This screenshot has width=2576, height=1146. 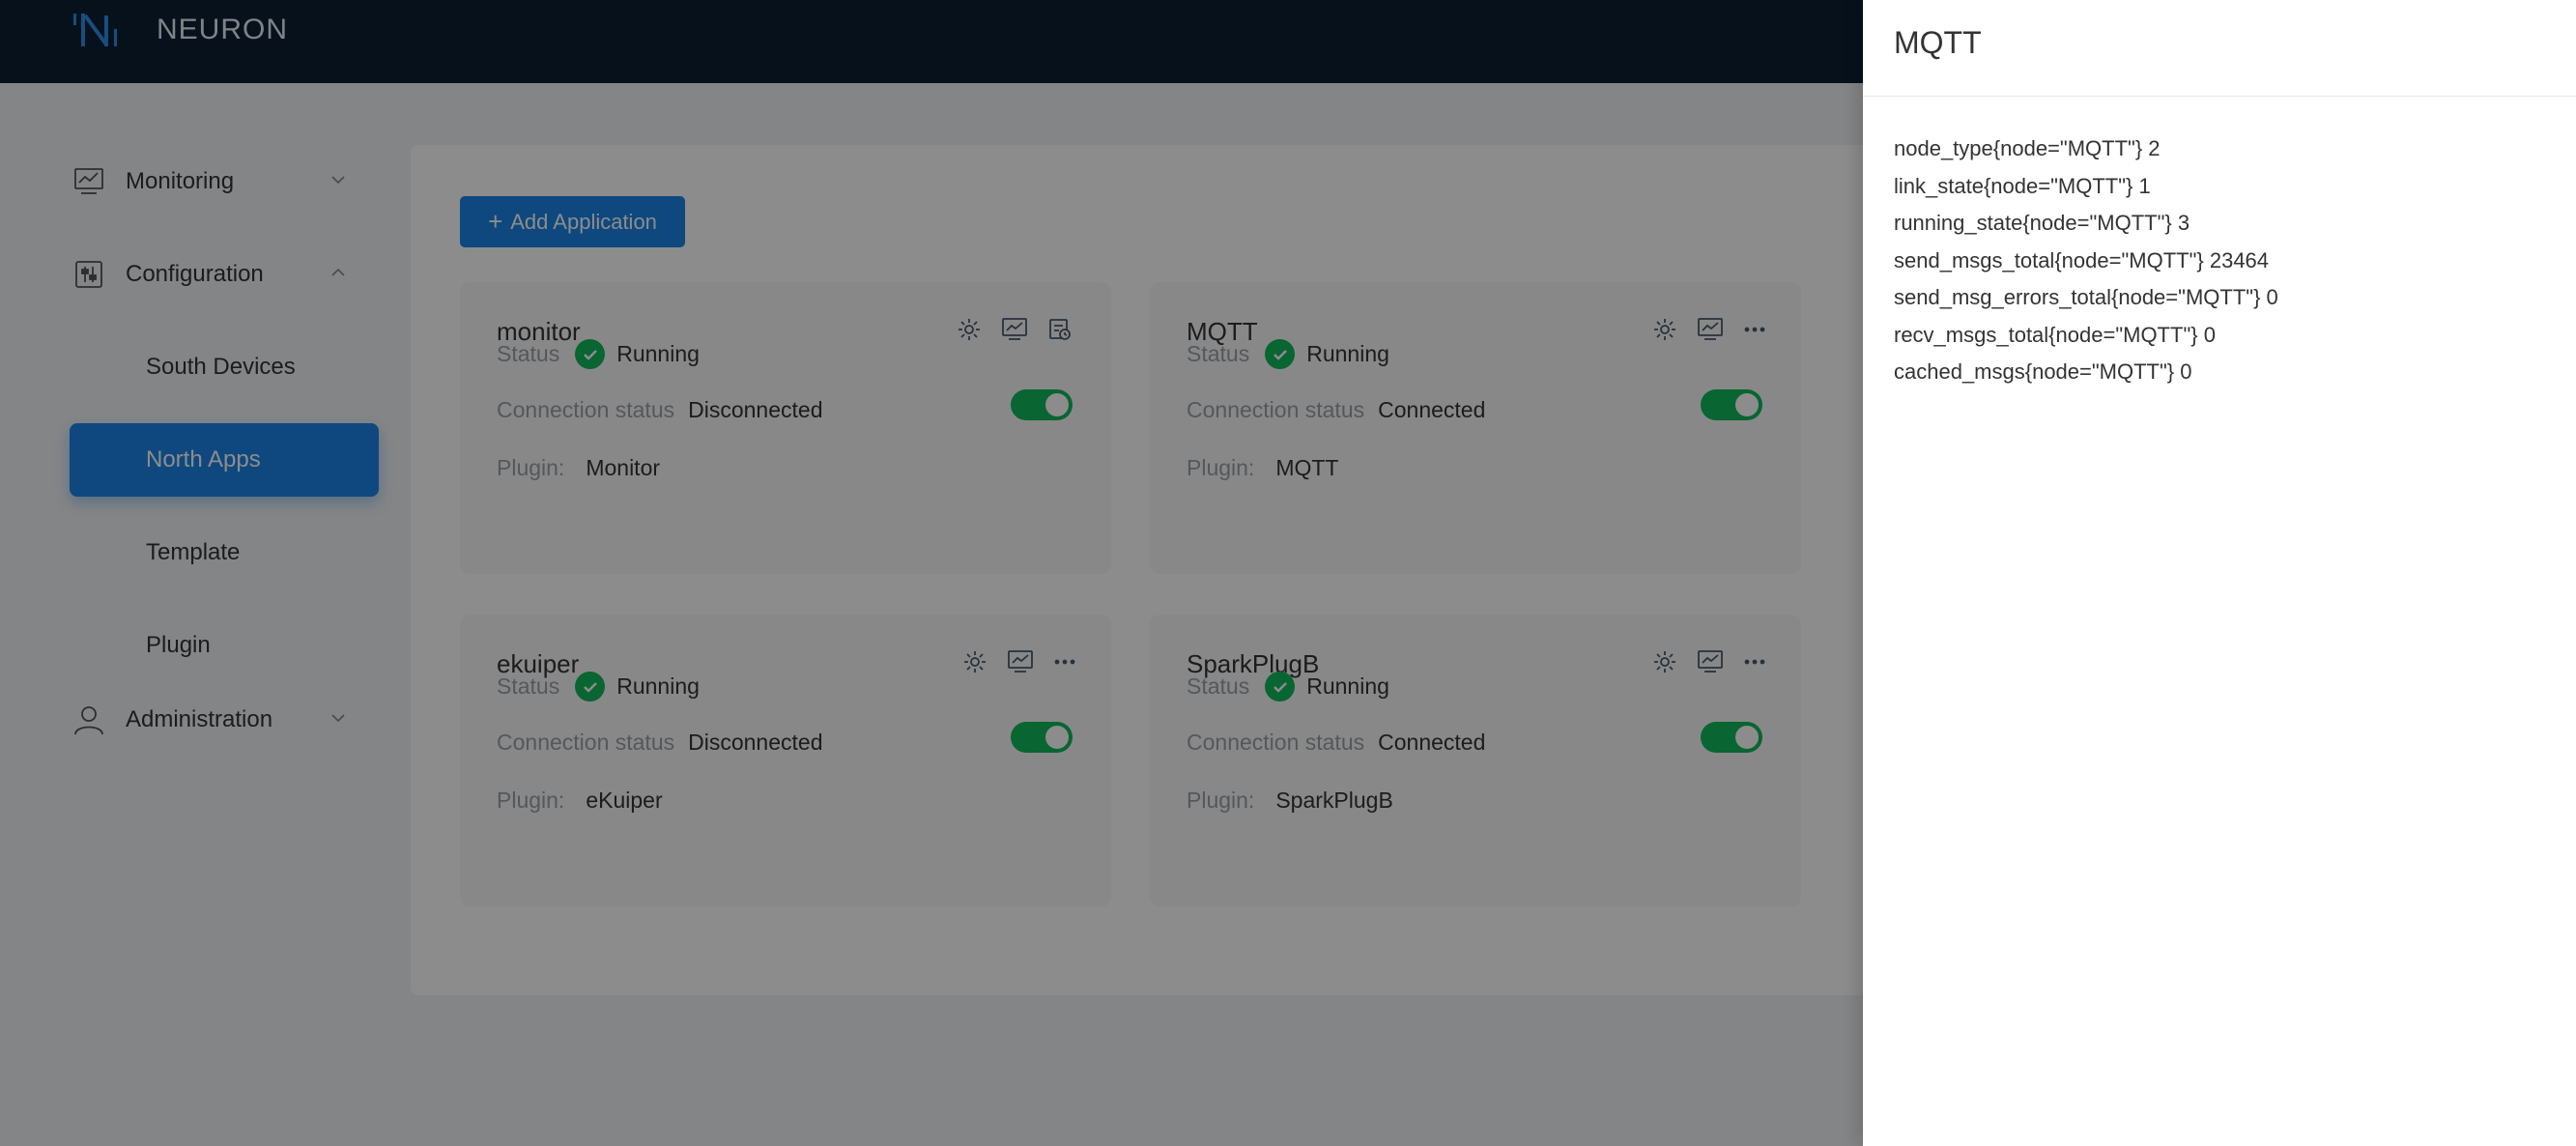 What do you see at coordinates (2042, 223) in the screenshot?
I see `metric-line: running_state{node="MQTT"} 3` at bounding box center [2042, 223].